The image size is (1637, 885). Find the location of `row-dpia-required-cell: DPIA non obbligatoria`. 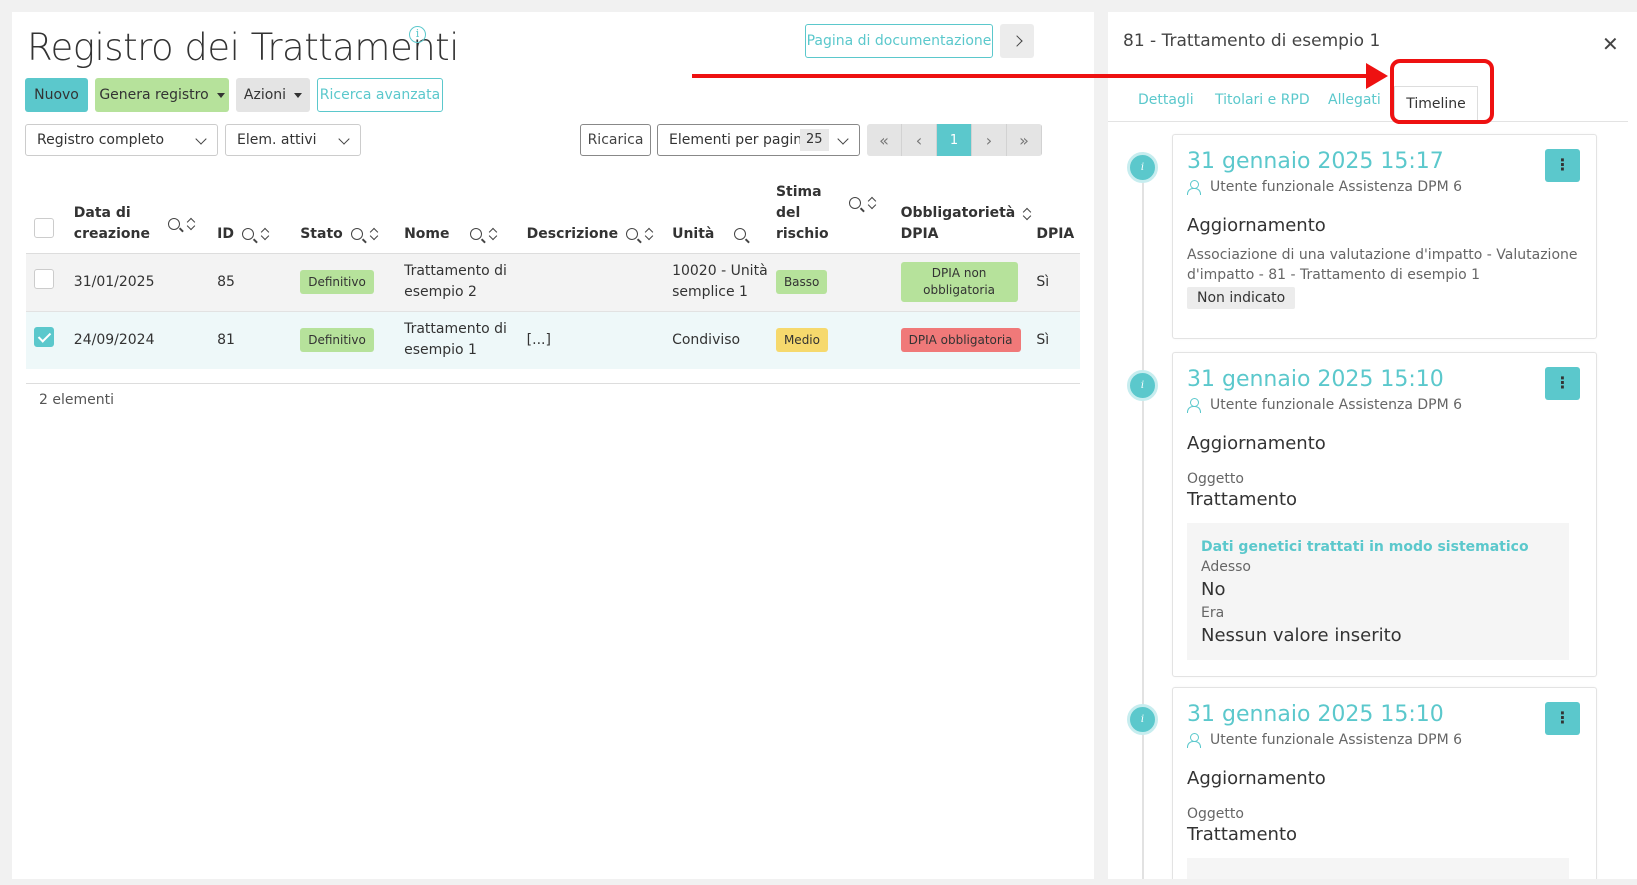

row-dpia-required-cell: DPIA non obbligatoria is located at coordinates (968, 282).